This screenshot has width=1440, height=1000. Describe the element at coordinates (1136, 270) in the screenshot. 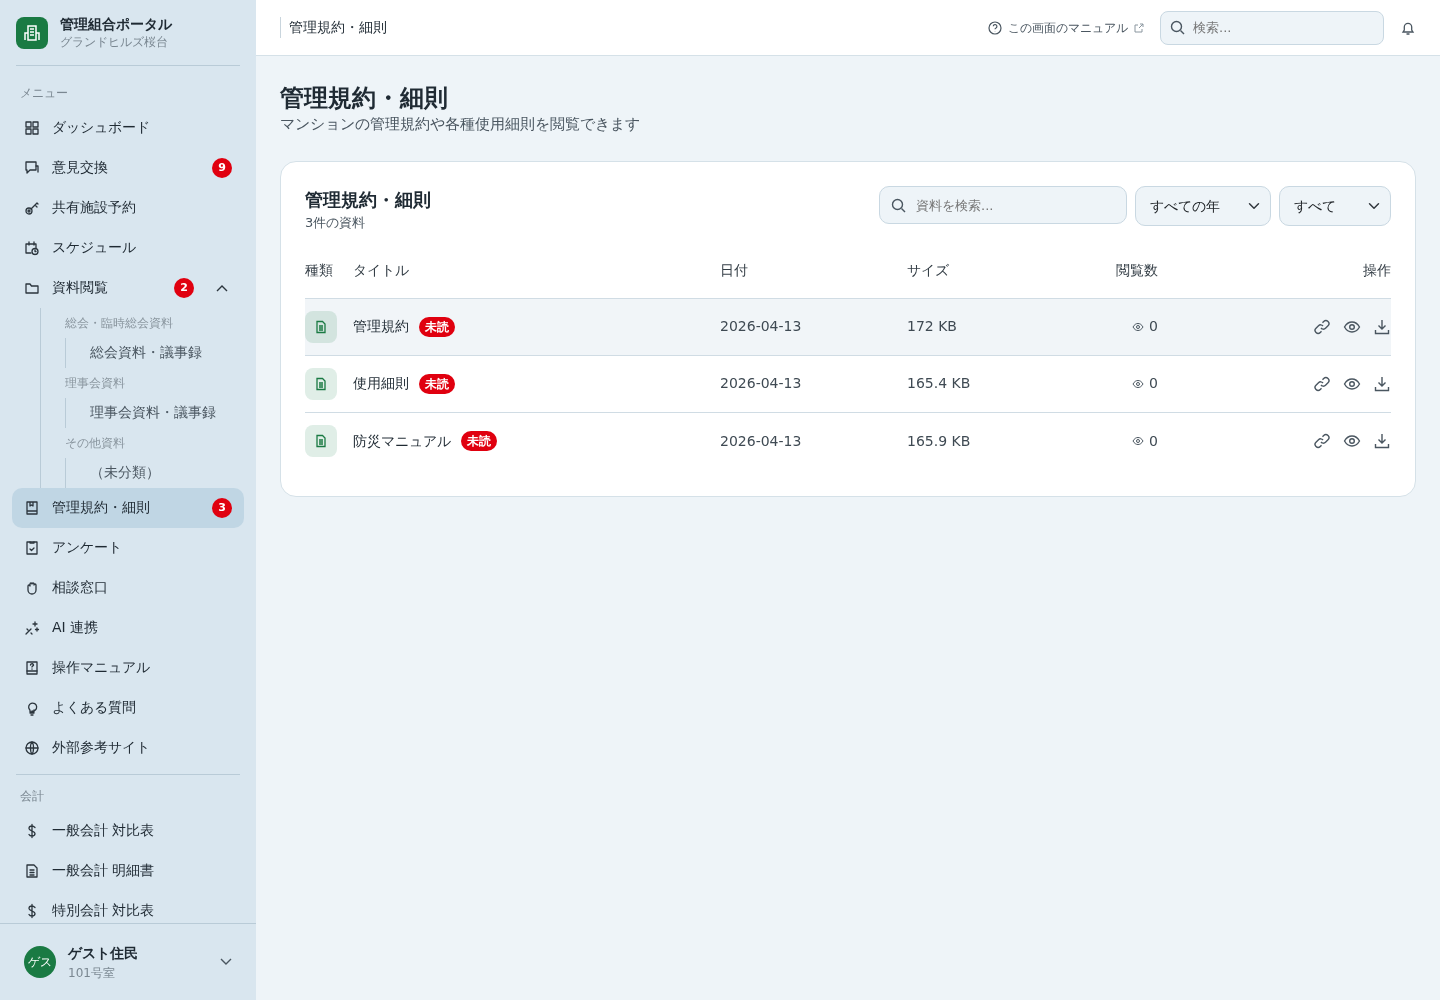

I see `column-header: 閲覧数` at that location.